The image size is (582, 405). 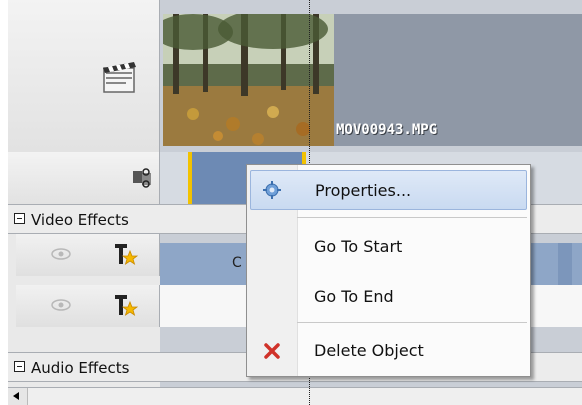 What do you see at coordinates (295, 396) in the screenshot?
I see `horizontal-scrollbar` at bounding box center [295, 396].